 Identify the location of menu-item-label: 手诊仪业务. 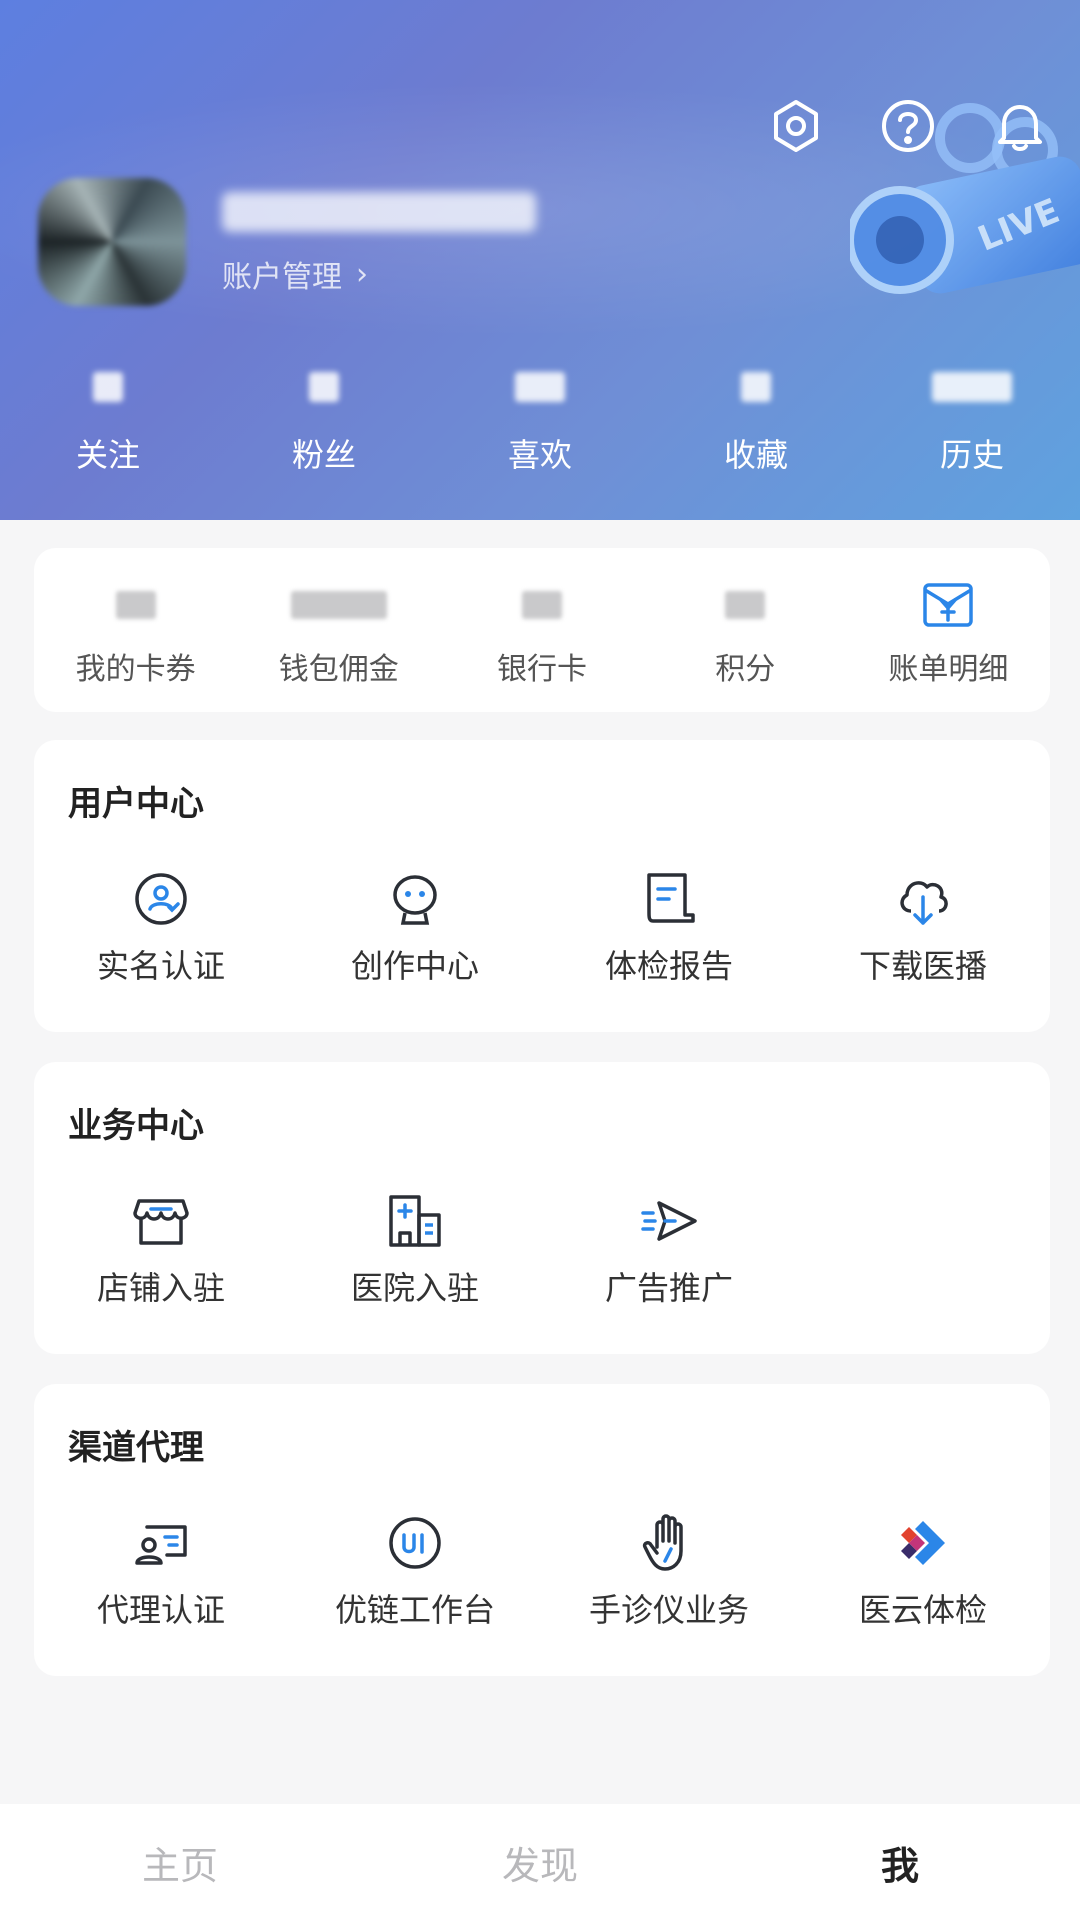
(668, 1610).